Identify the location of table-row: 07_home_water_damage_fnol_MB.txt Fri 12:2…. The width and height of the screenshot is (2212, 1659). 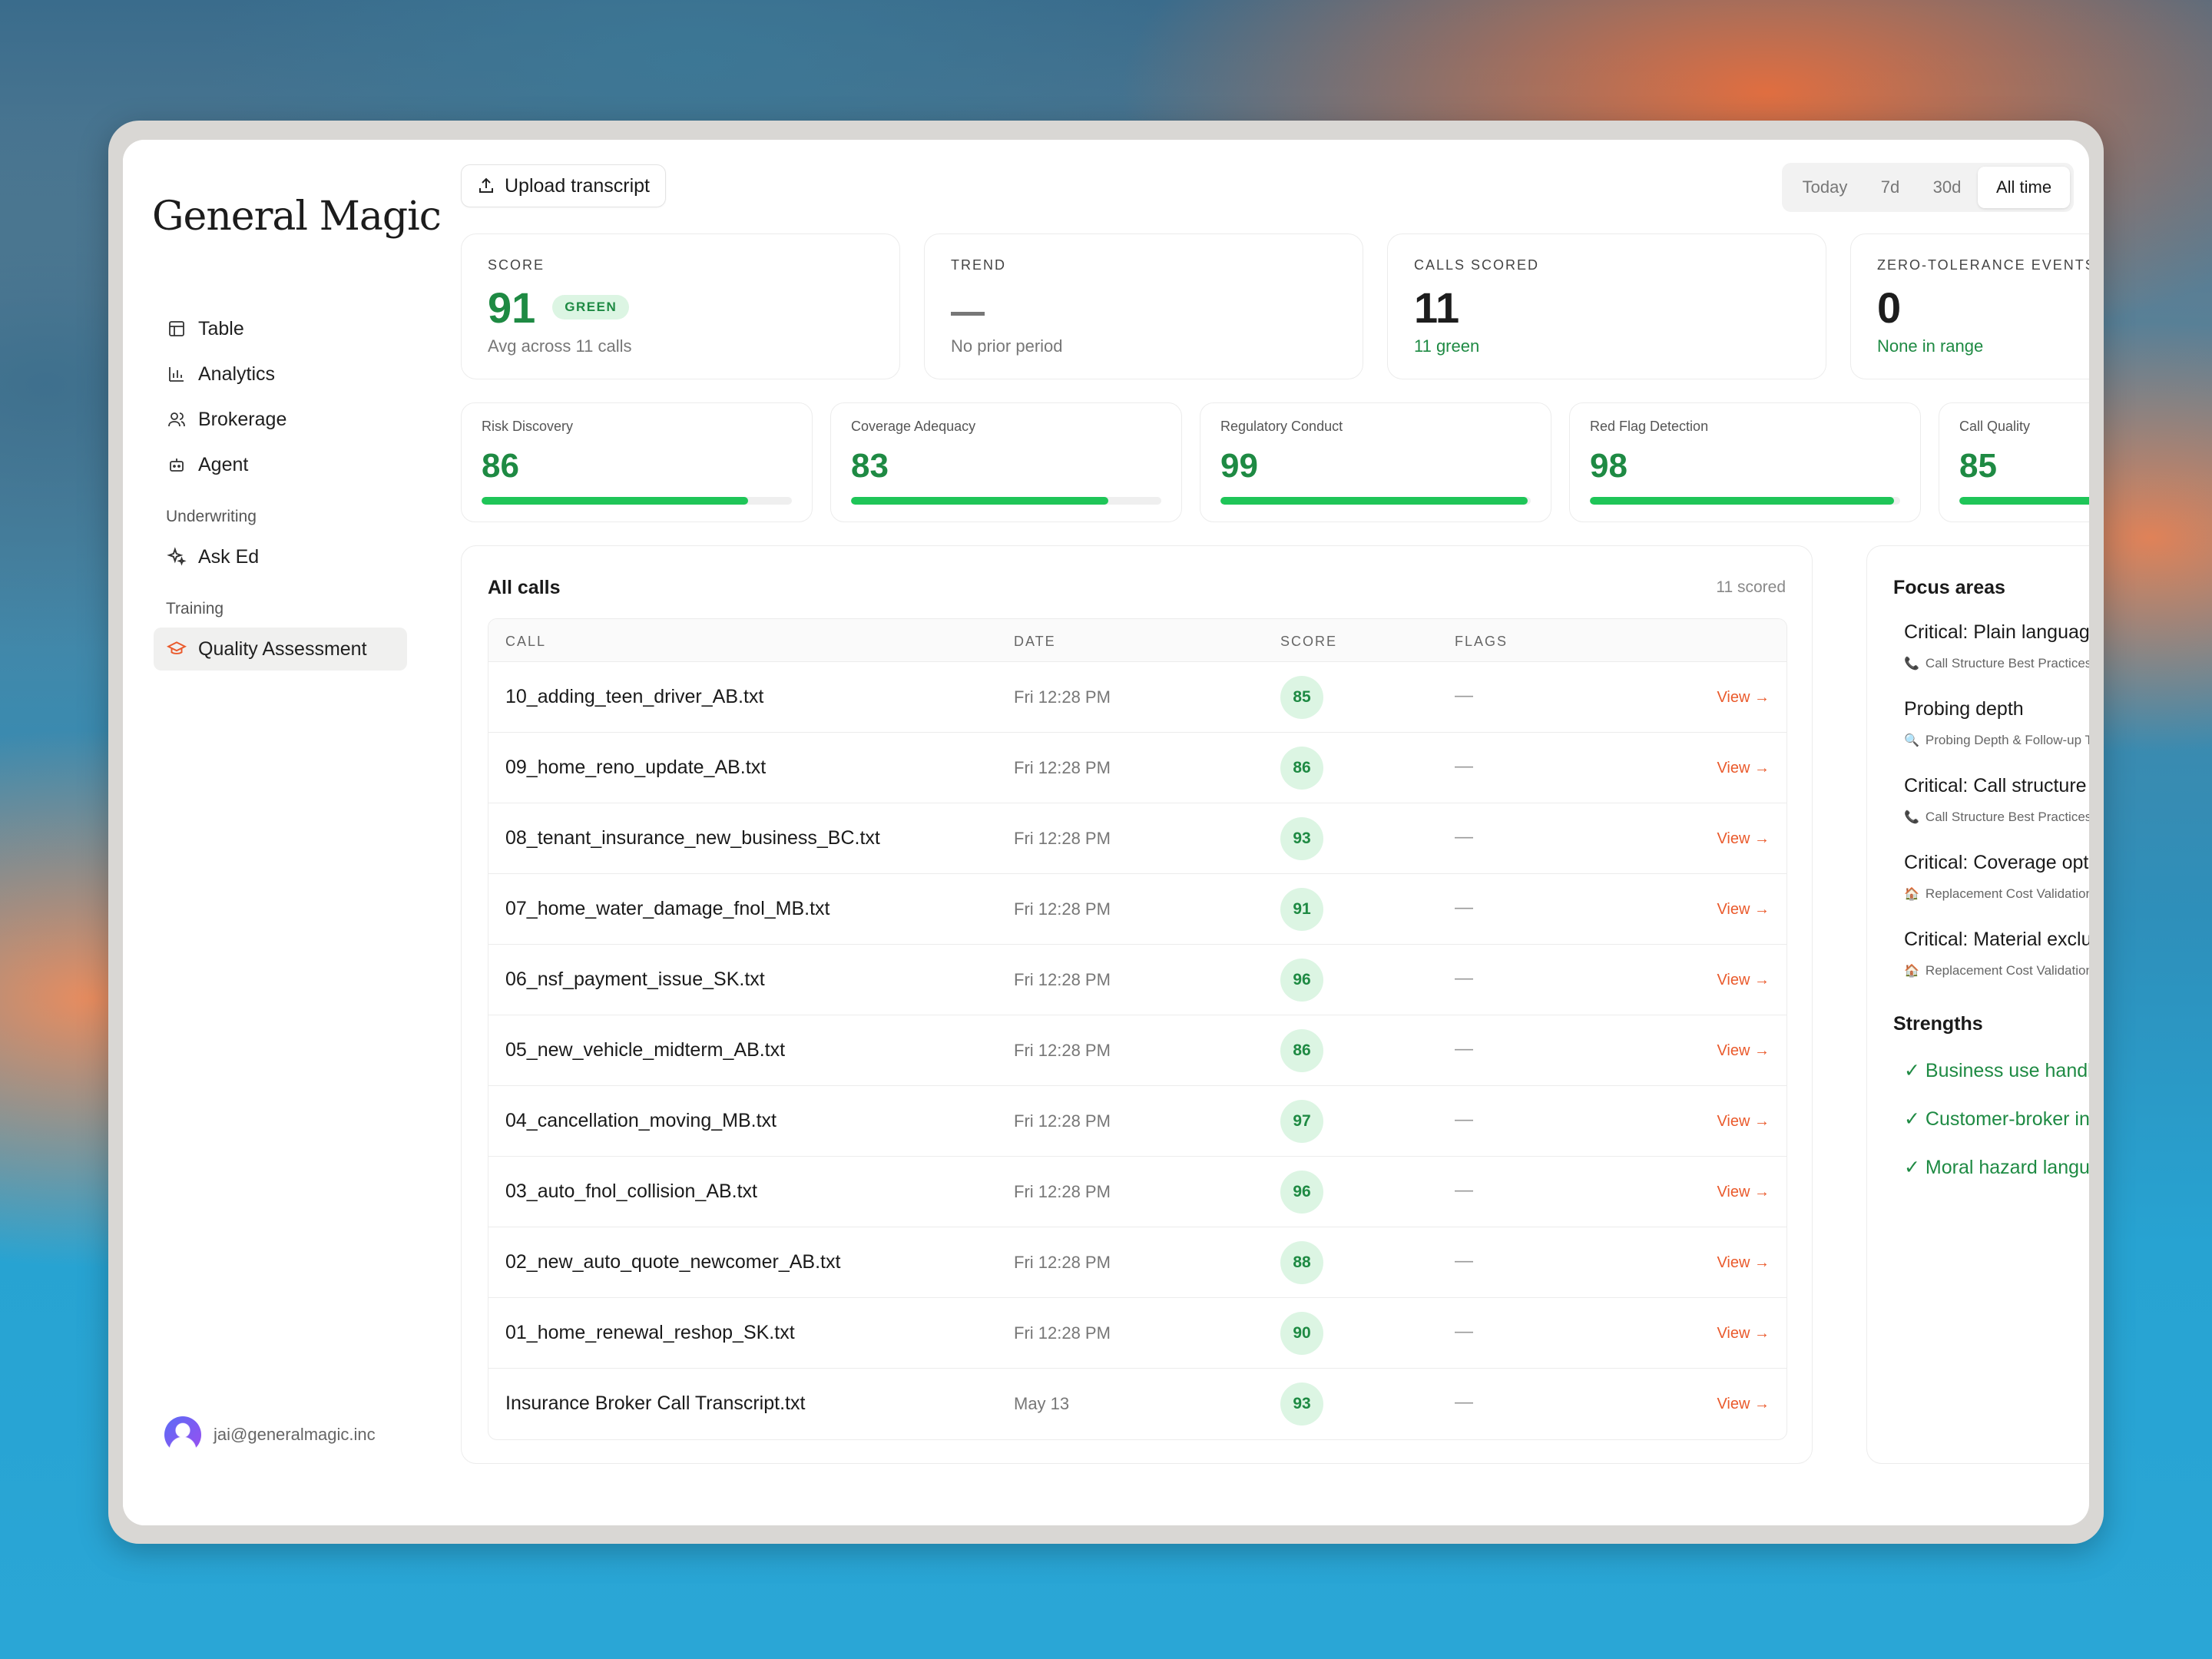
(1137, 909).